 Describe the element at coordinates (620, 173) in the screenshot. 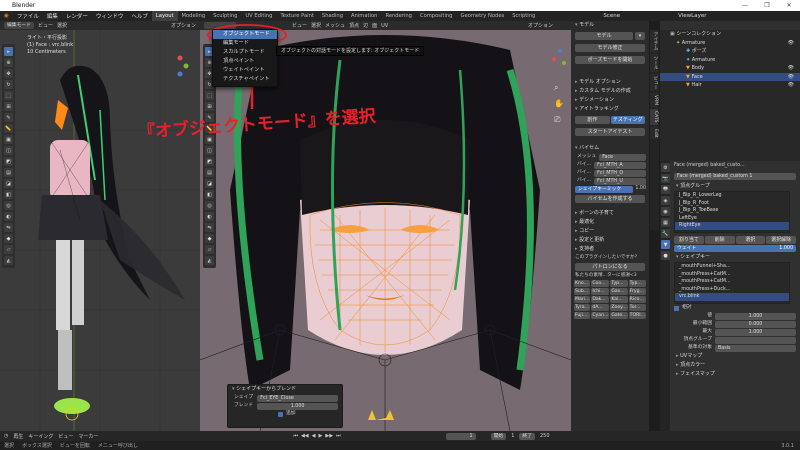

I see `viseme-o-field: Fcl_MTH_O` at that location.